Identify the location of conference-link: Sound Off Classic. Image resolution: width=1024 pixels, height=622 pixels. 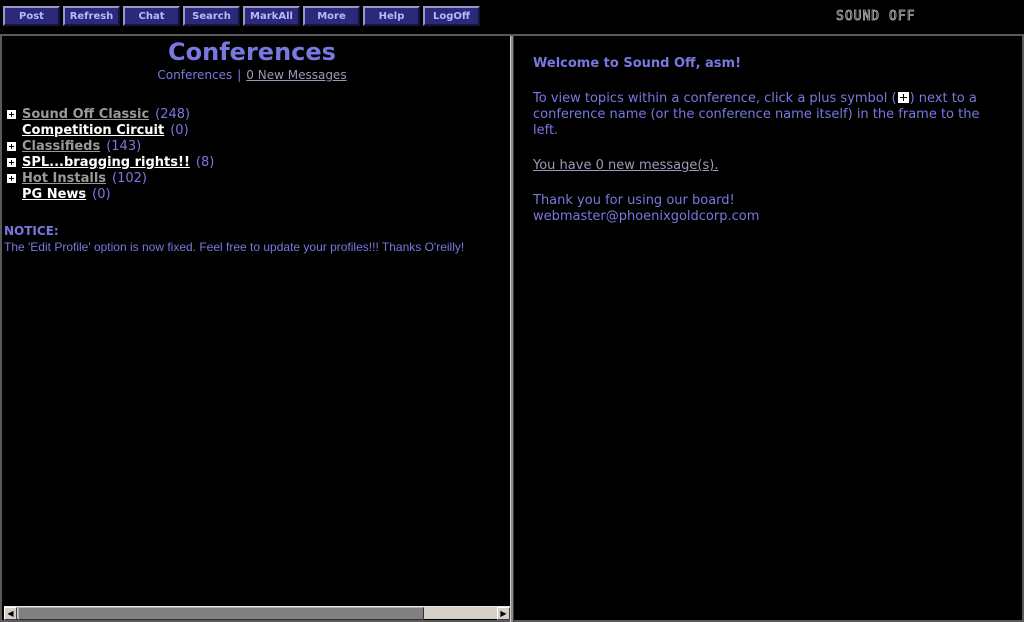
(85, 114).